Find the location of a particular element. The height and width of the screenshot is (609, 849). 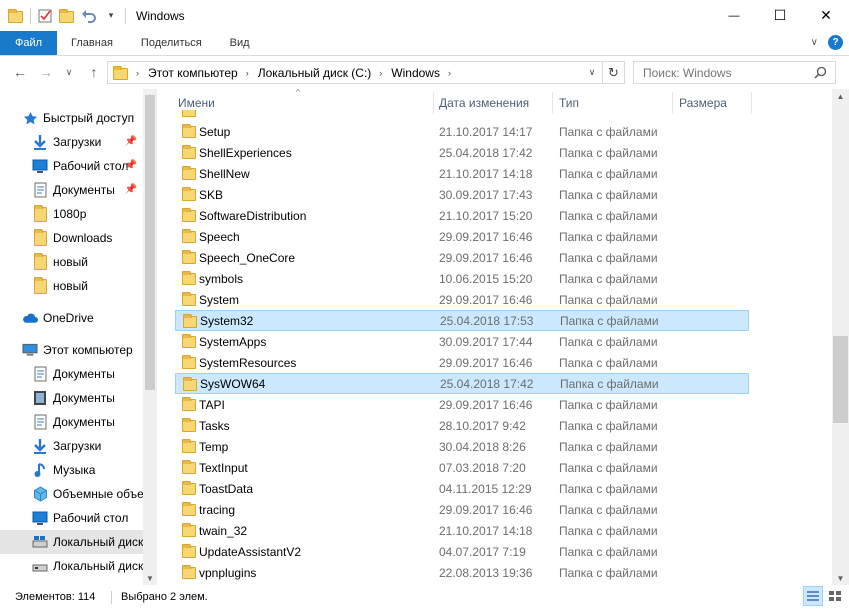

file-date: 29.09.2017 16:46 is located at coordinates (486, 236).